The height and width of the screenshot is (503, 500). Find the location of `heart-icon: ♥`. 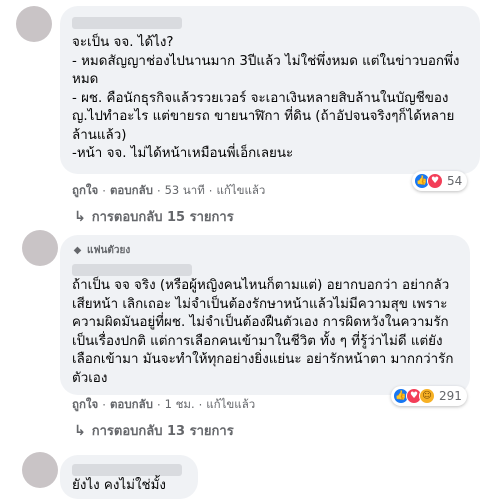

heart-icon: ♥ is located at coordinates (435, 181).